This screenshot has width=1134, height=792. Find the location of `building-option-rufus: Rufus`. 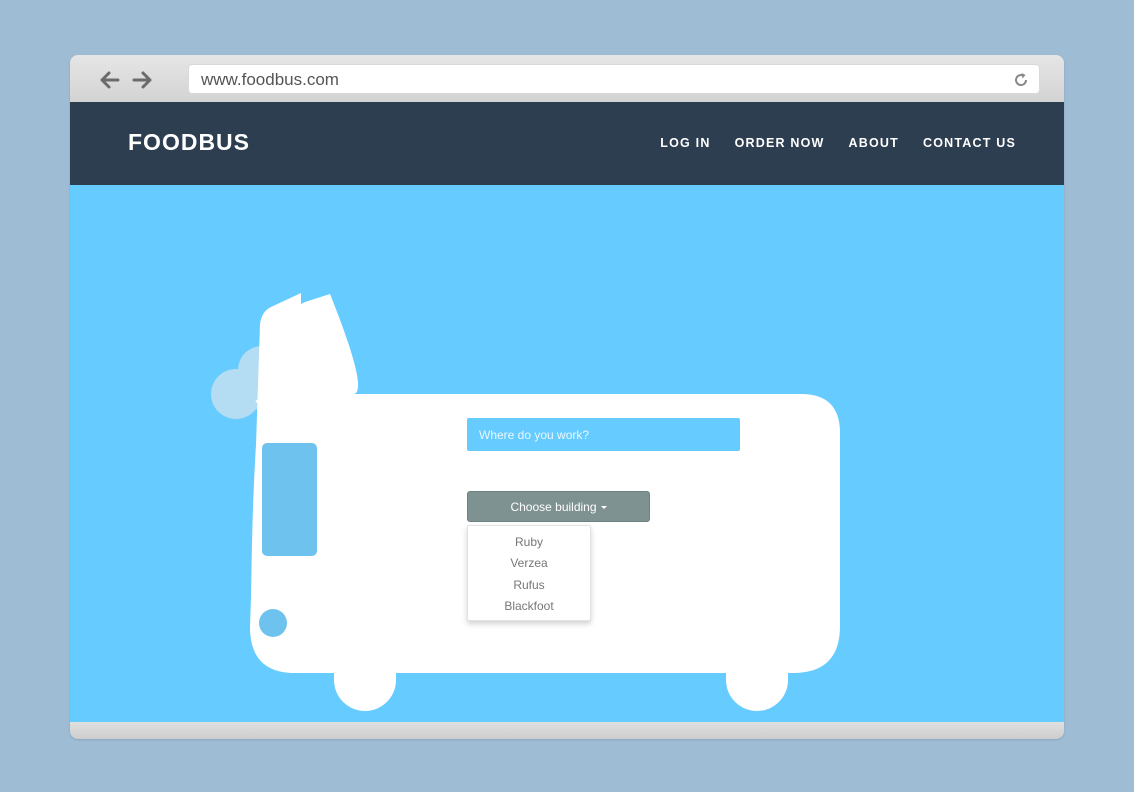

building-option-rufus: Rufus is located at coordinates (529, 585).